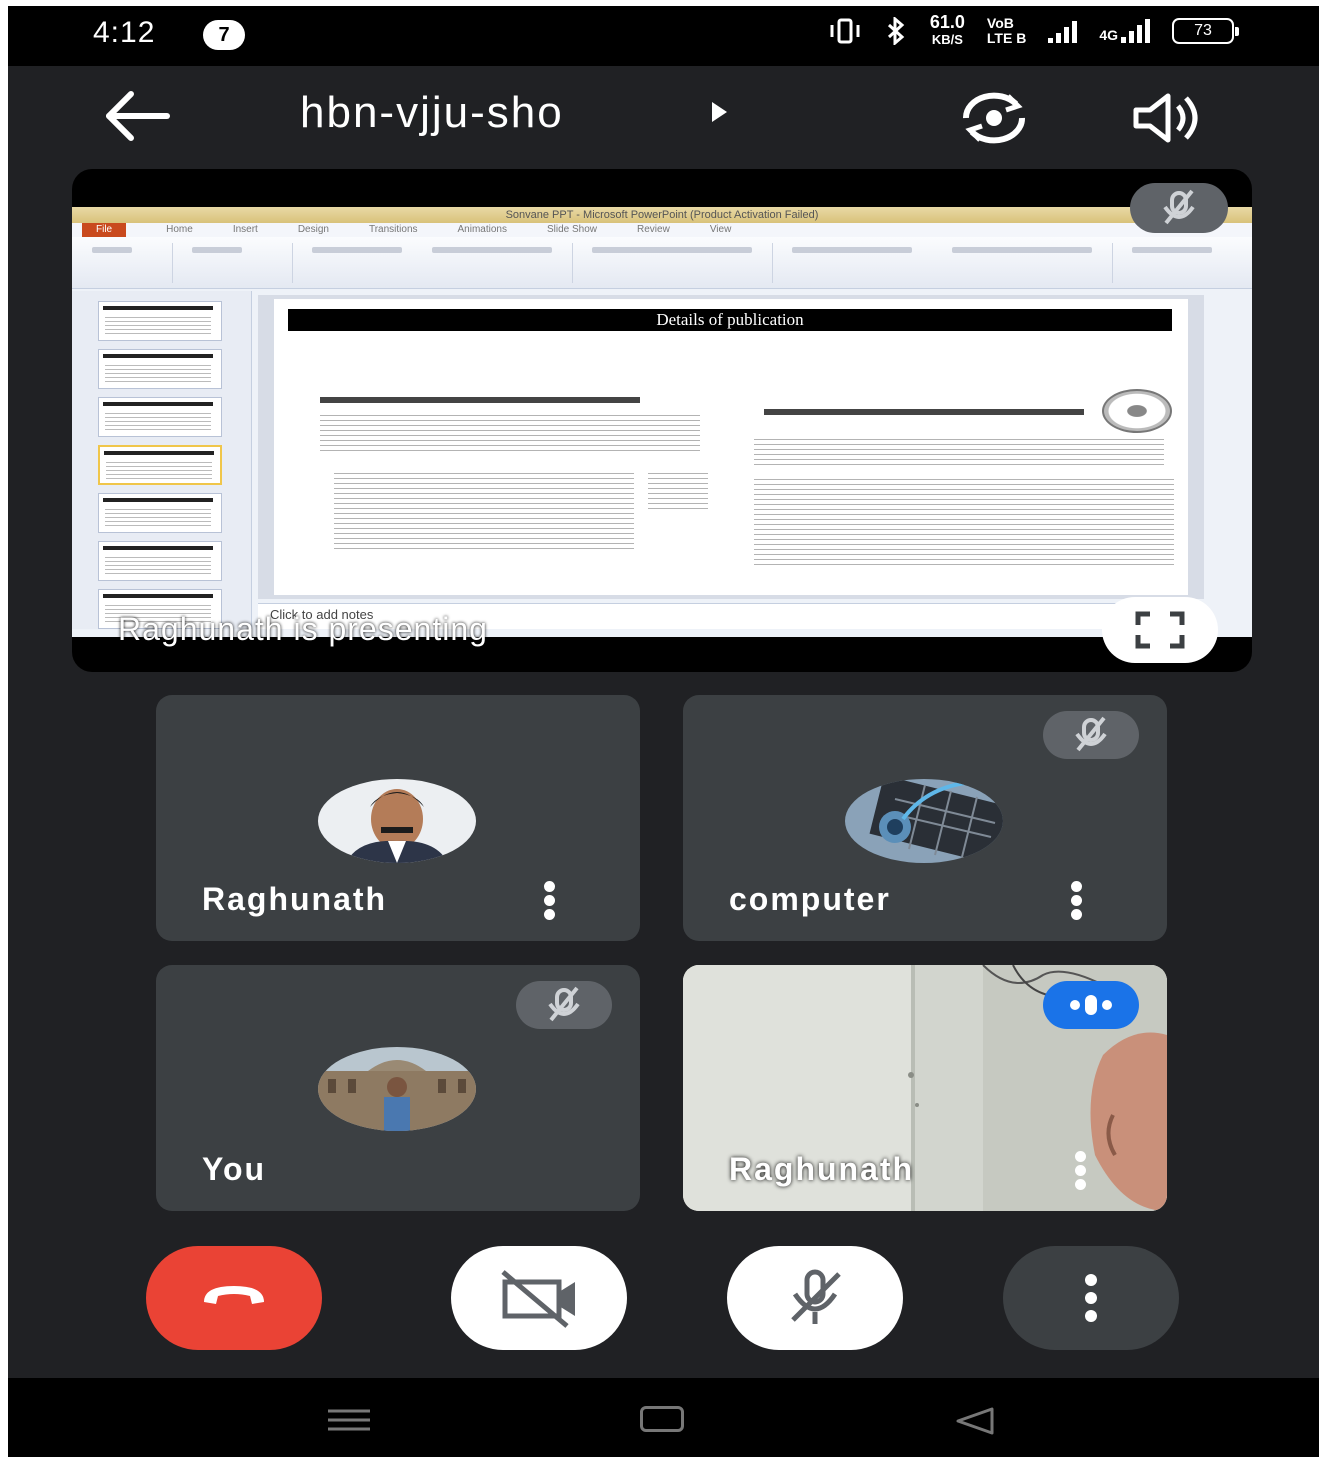 Image resolution: width=1327 pixels, height=1463 pixels. Describe the element at coordinates (303, 629) in the screenshot. I see `presenting-label: Raghunath is presenting` at that location.